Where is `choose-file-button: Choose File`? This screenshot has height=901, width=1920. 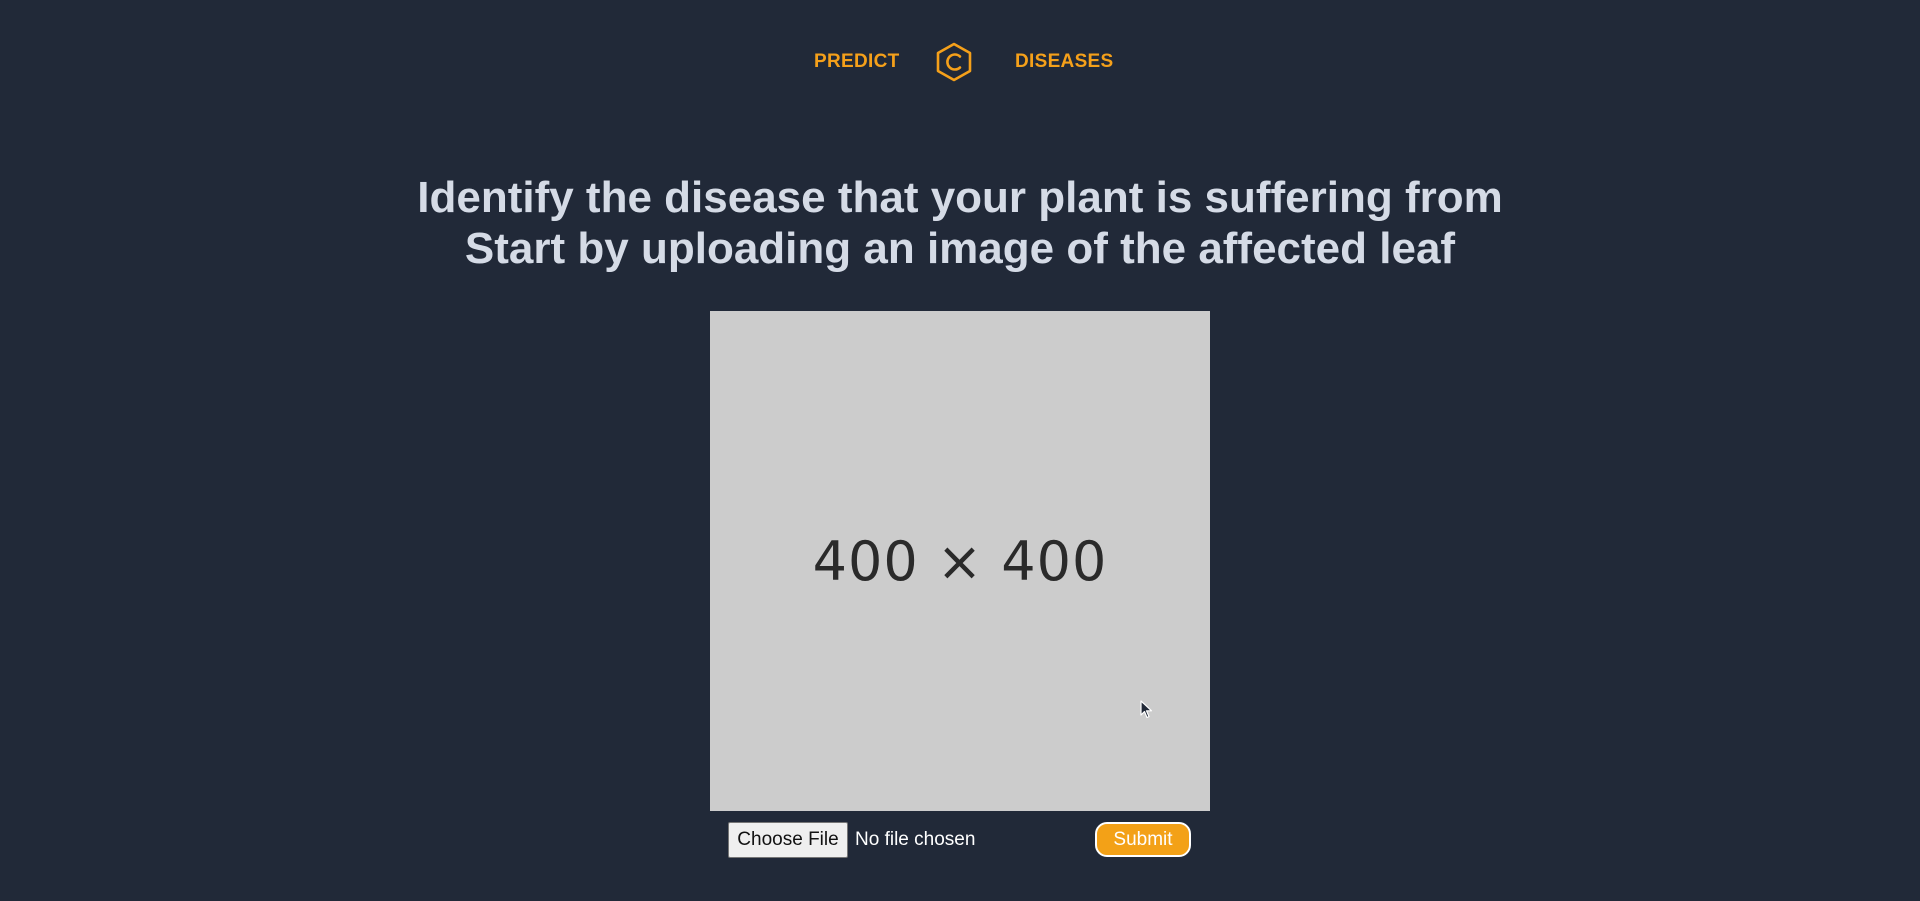
choose-file-button: Choose File is located at coordinates (788, 840).